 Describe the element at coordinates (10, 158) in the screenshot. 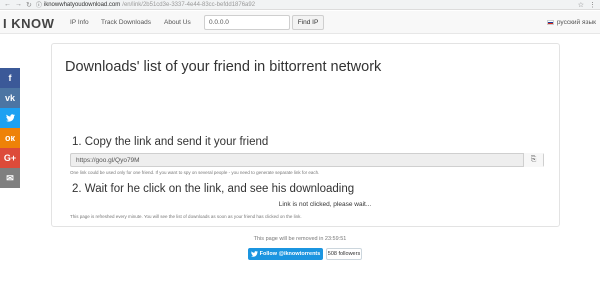

I see `google-plus-icon: G+` at that location.